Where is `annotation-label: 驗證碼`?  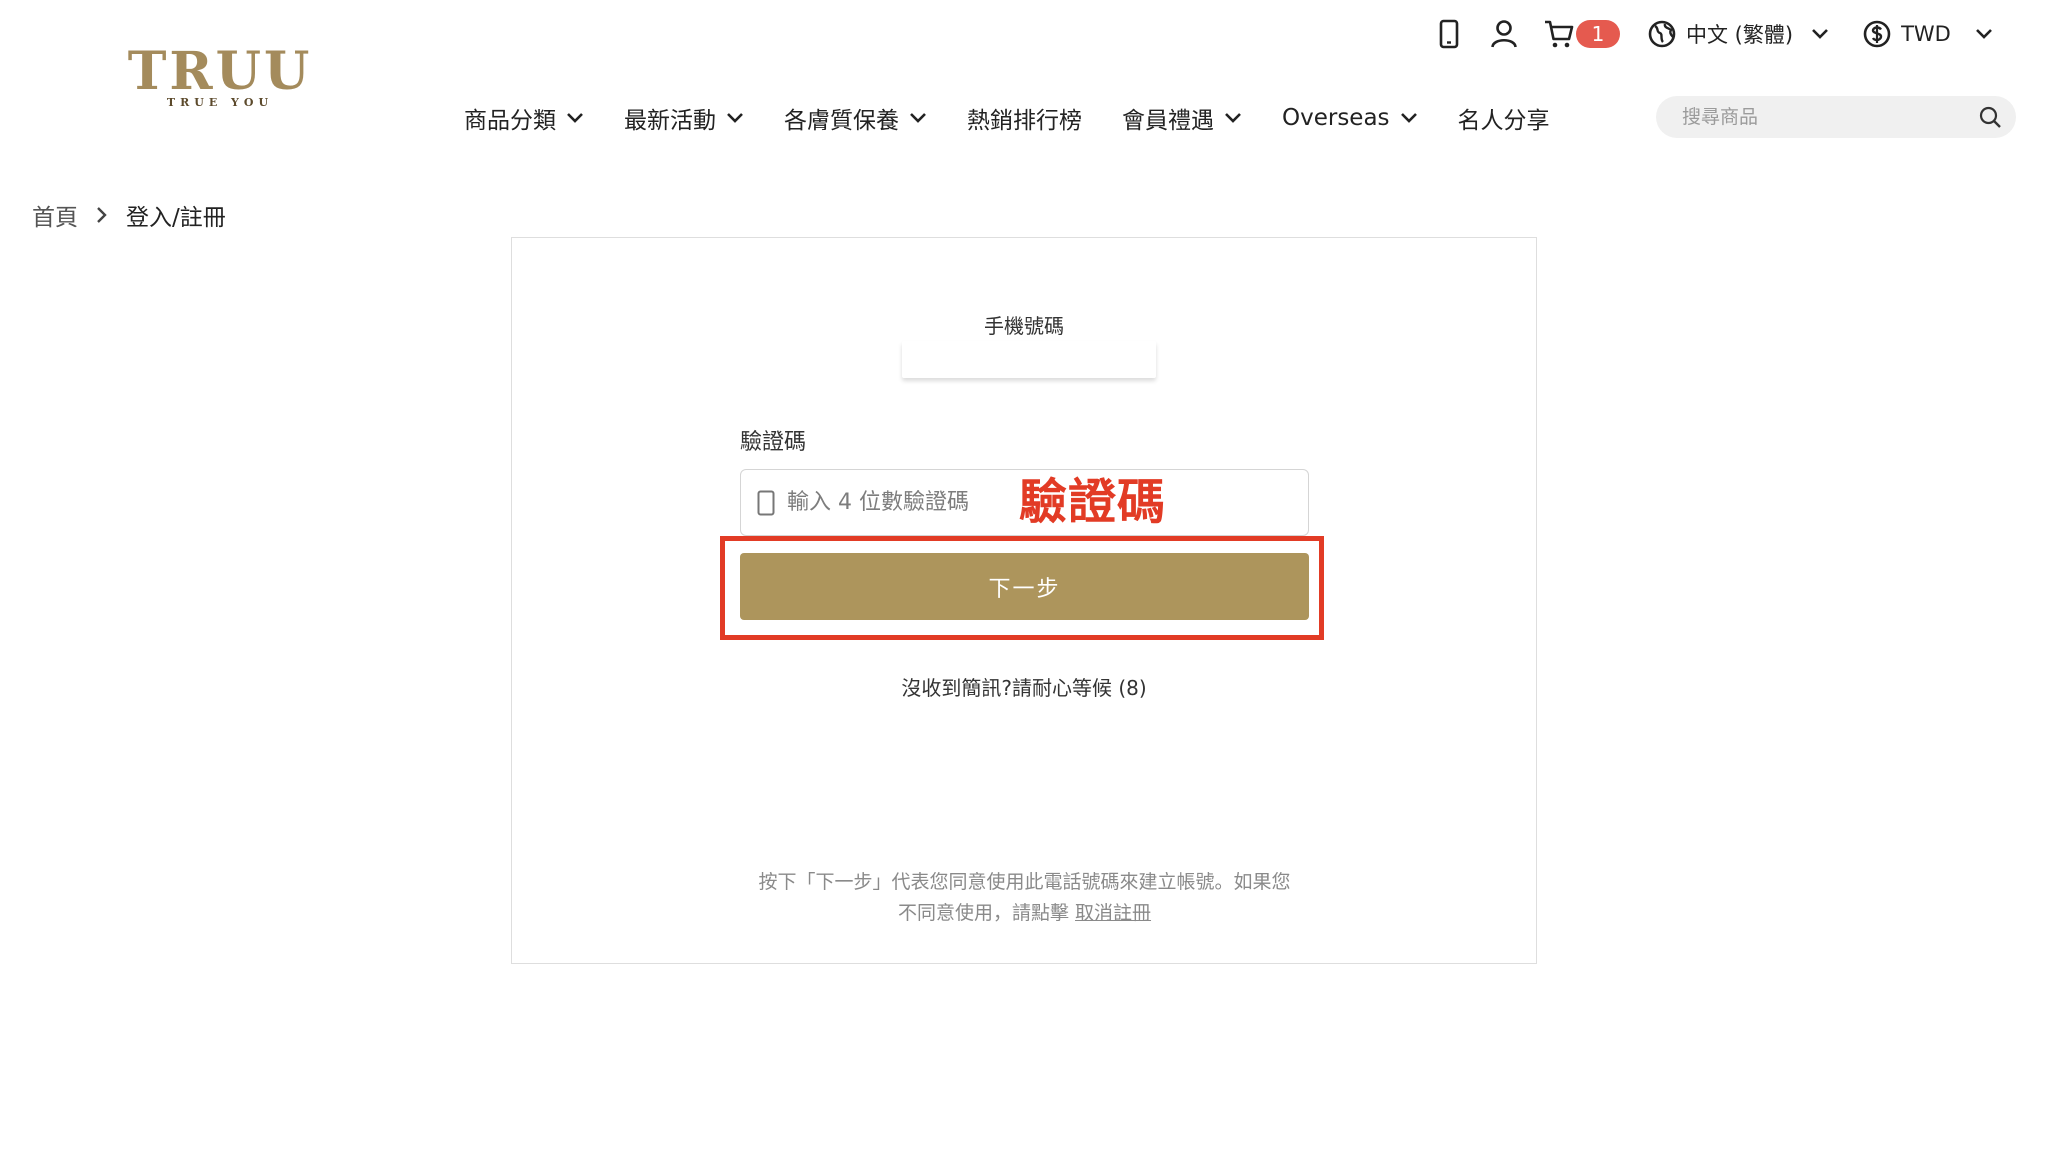 annotation-label: 驗證碼 is located at coordinates (1093, 502).